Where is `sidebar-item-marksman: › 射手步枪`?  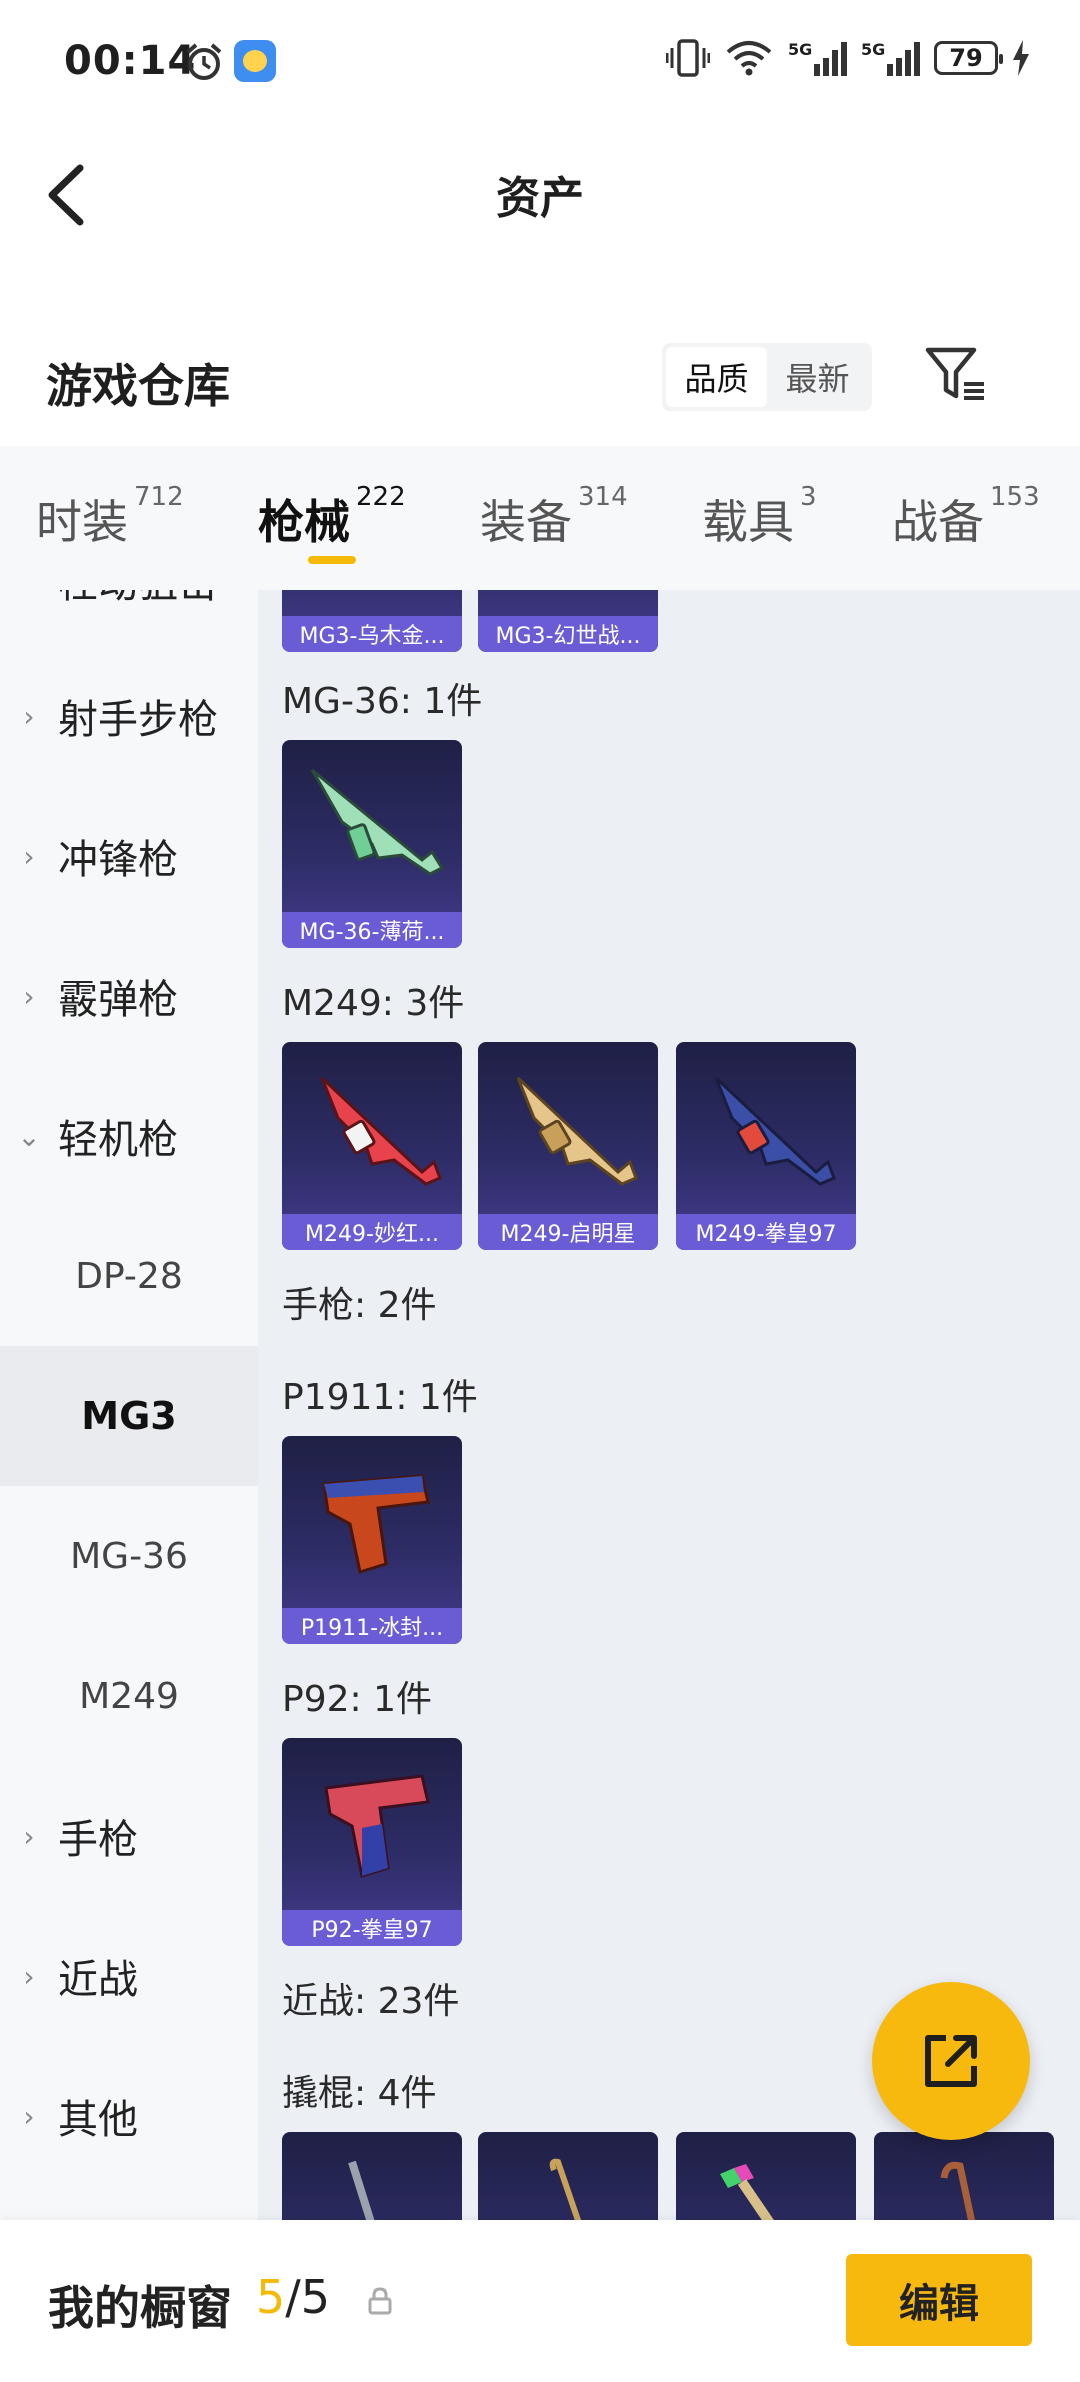
sidebar-item-marksman: › 射手步枪 is located at coordinates (129, 716).